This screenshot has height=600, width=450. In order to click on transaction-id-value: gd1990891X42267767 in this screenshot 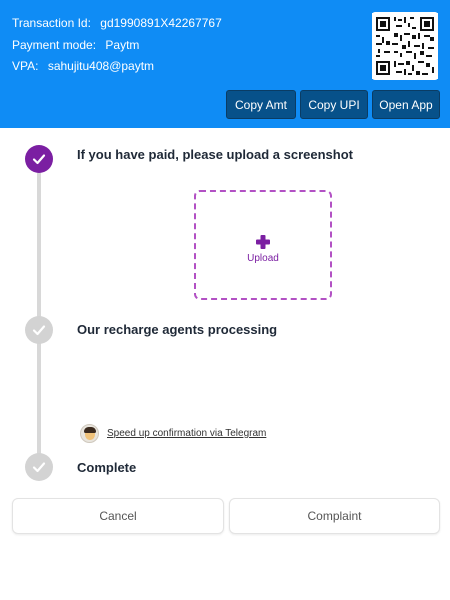, I will do `click(161, 23)`.